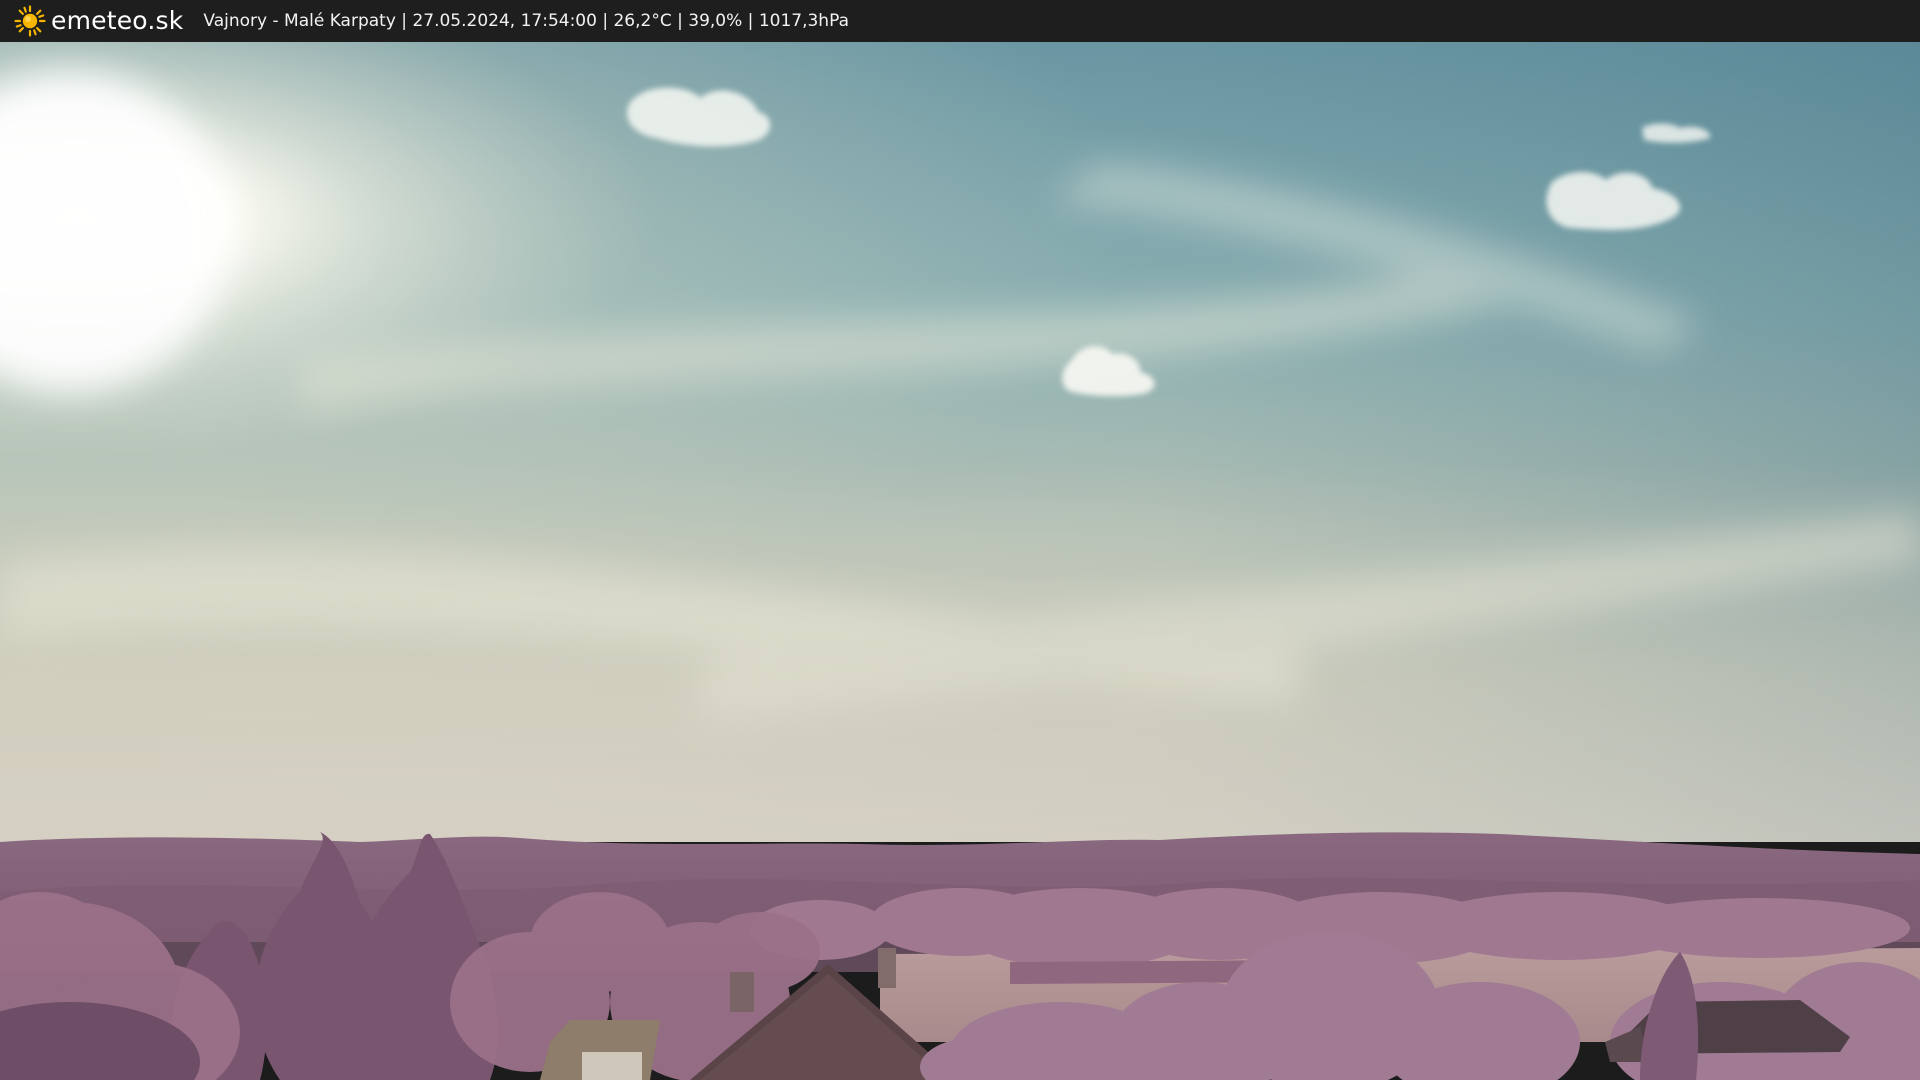  What do you see at coordinates (715, 21) in the screenshot?
I see `humidity-value: 39,0%` at bounding box center [715, 21].